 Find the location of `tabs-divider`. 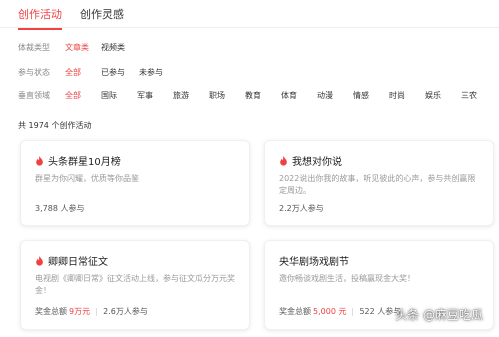

tabs-divider is located at coordinates (249, 27).